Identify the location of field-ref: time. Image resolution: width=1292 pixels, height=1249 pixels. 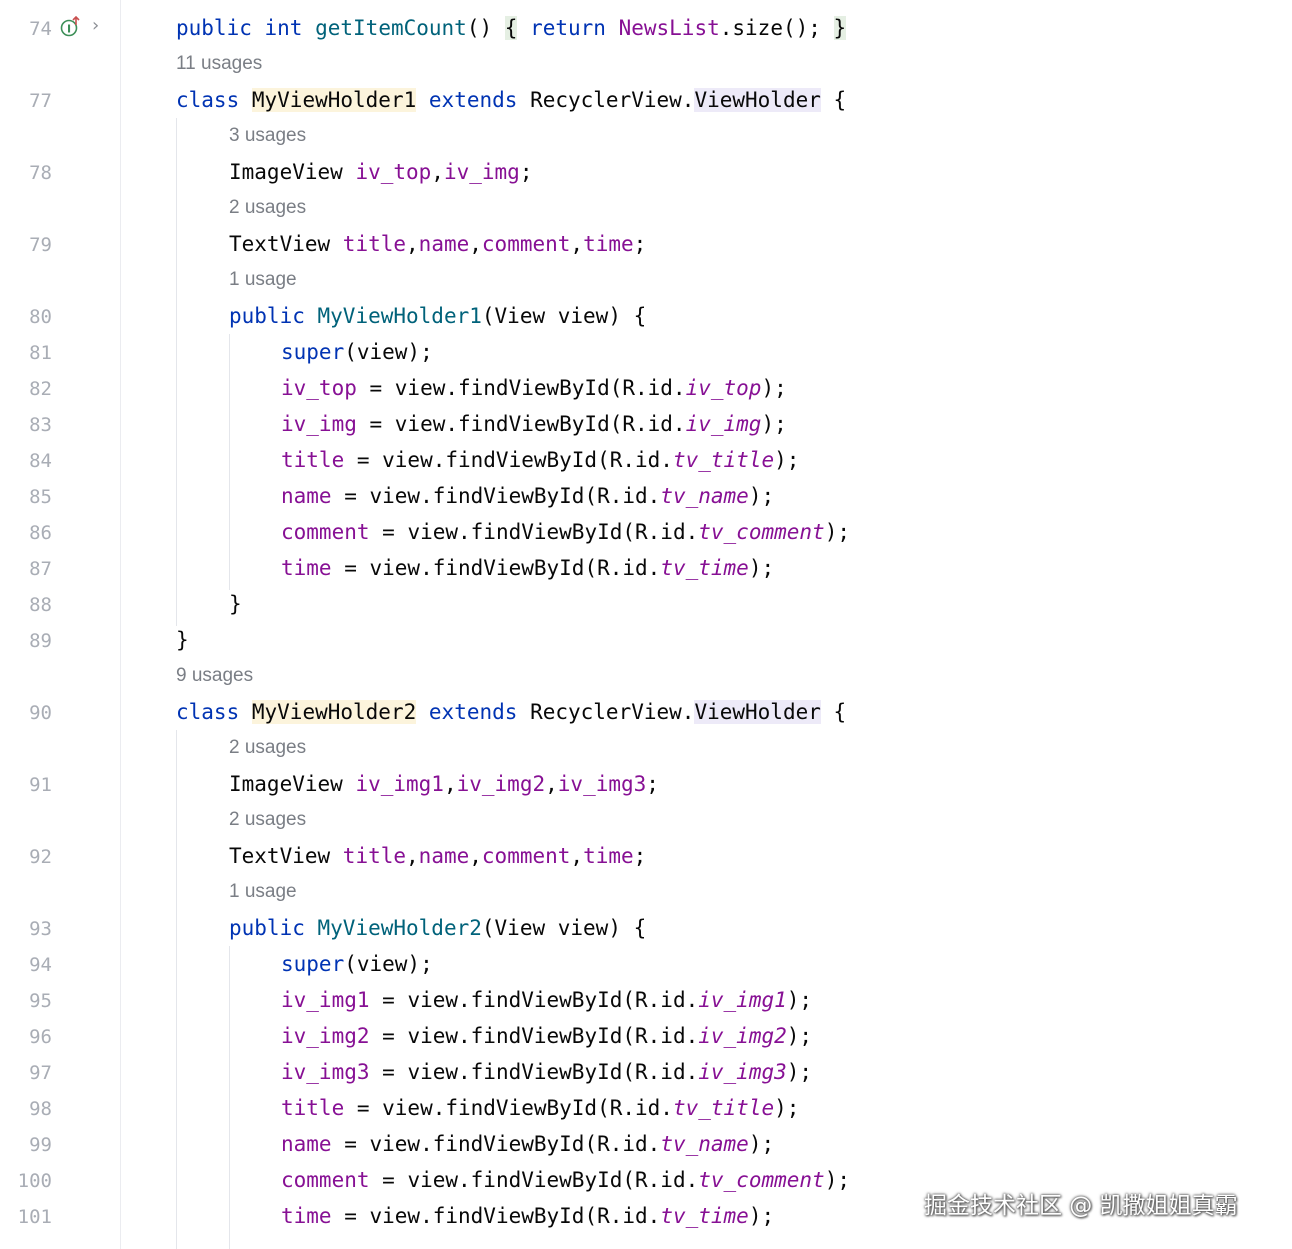
(608, 244).